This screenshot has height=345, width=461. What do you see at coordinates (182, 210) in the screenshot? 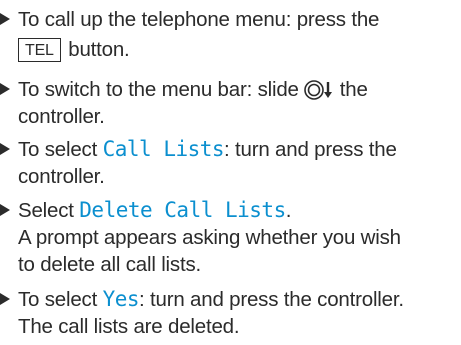
I see `delete-call-lists-term: Delete Call Lists` at bounding box center [182, 210].